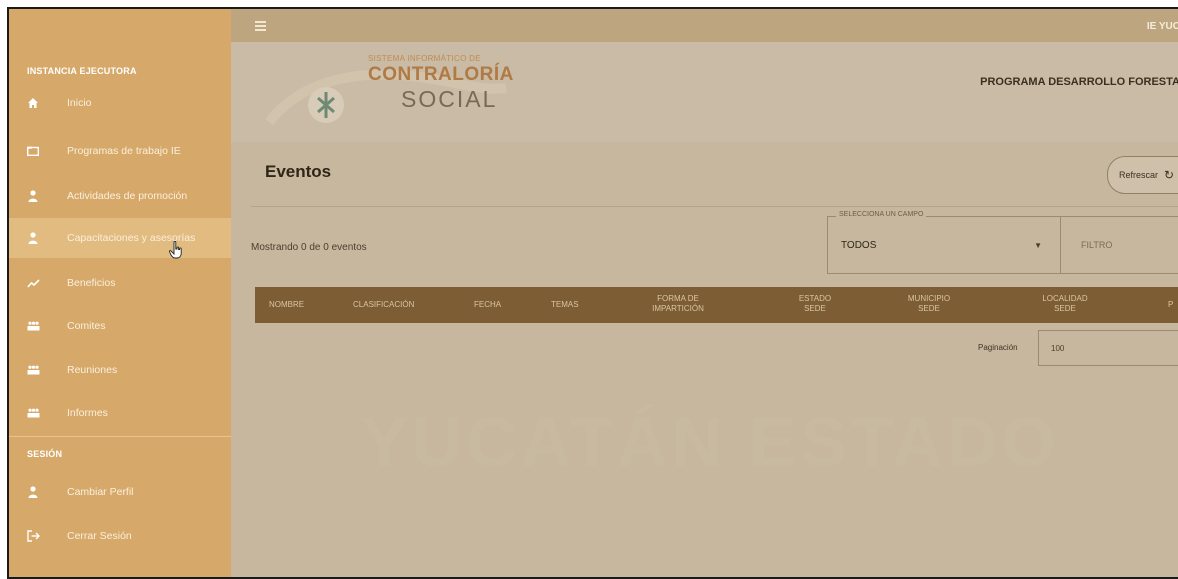  Describe the element at coordinates (120, 413) in the screenshot. I see `sidebar-item-informes: Informes` at that location.